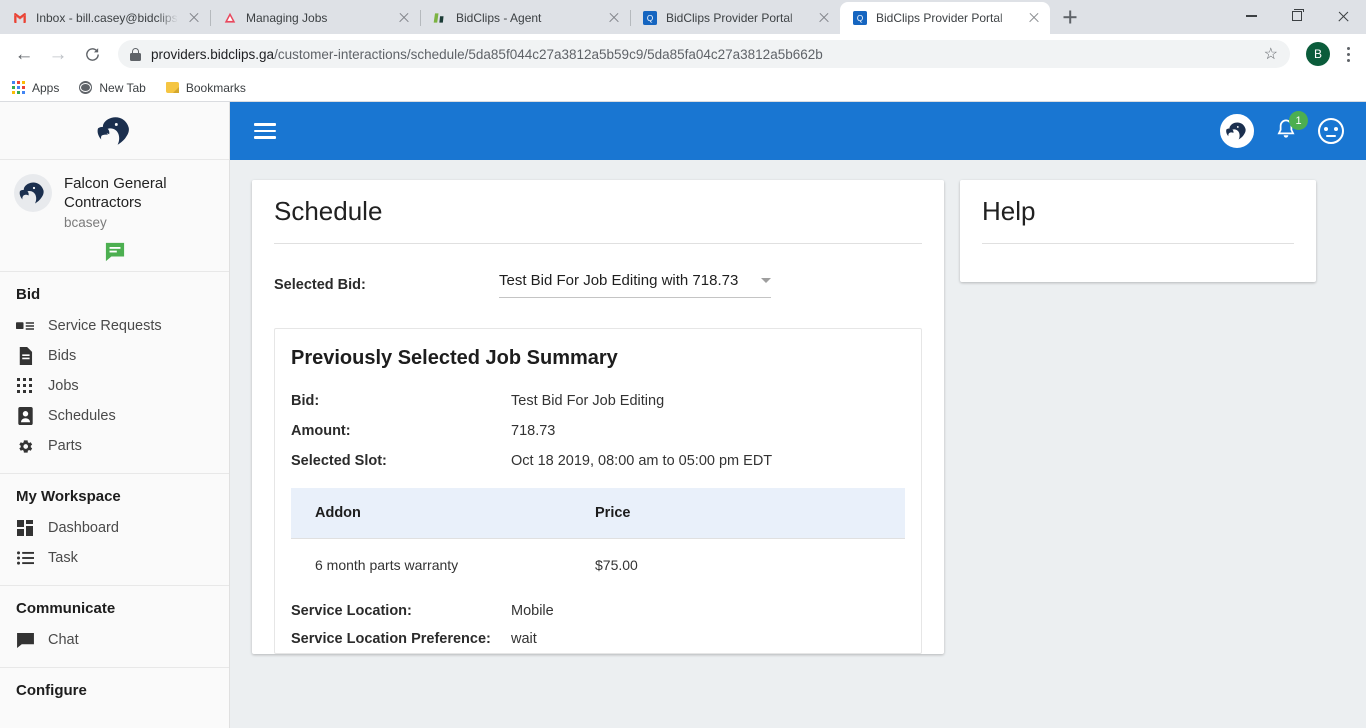  Describe the element at coordinates (114, 216) in the screenshot. I see `sidebar-profile: Falcon General Contractors bcasey` at that location.